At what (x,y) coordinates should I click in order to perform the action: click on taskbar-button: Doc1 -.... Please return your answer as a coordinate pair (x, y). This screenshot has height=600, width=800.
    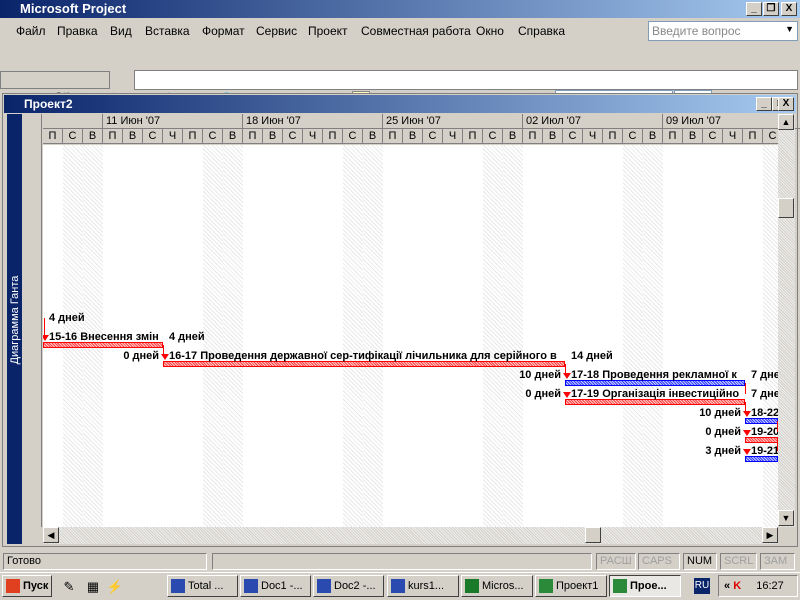
    Looking at the image, I should click on (275, 586).